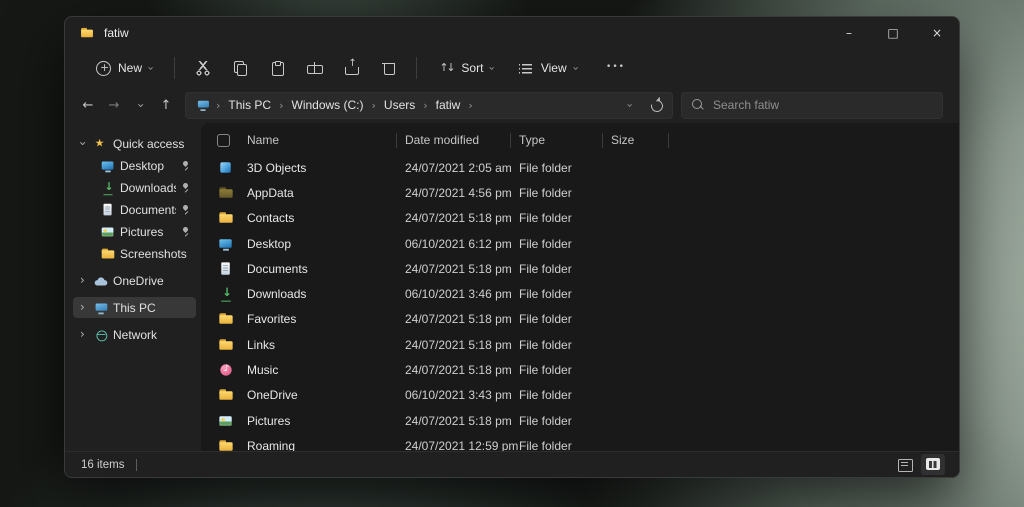 The height and width of the screenshot is (507, 1024). Describe the element at coordinates (512, 33) in the screenshot. I see `title-bar: fatiw – □ ×` at that location.